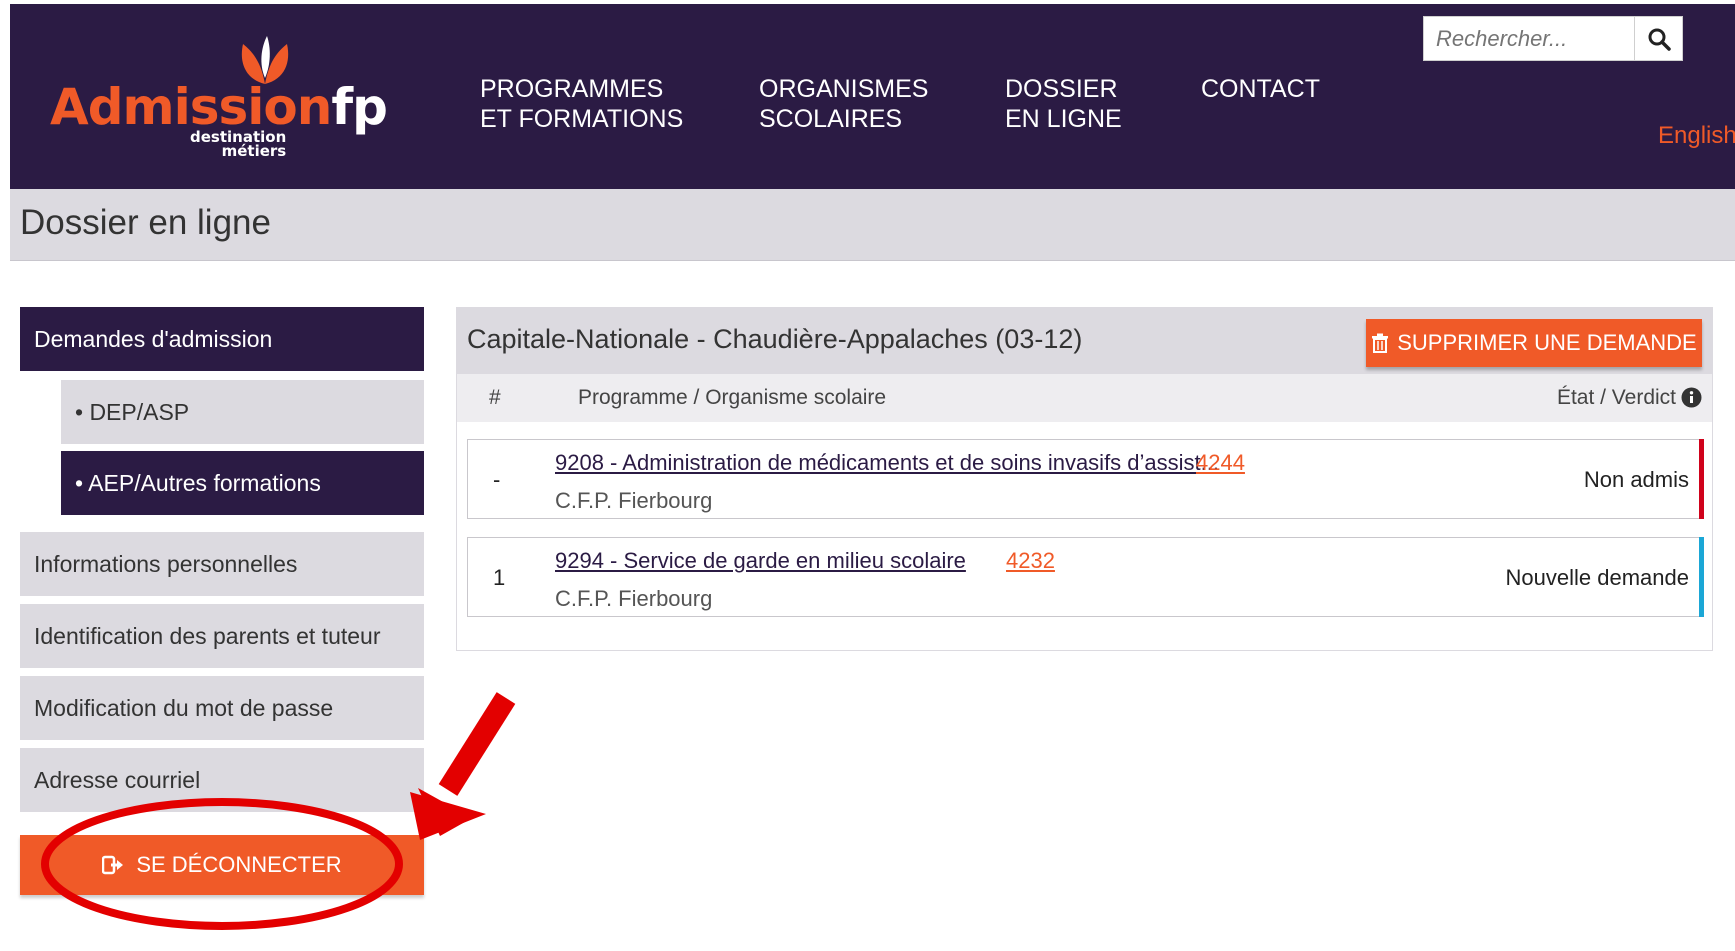  I want to click on sidebar-item-aep-autres-formations: • AEP/Autres formations, so click(242, 483).